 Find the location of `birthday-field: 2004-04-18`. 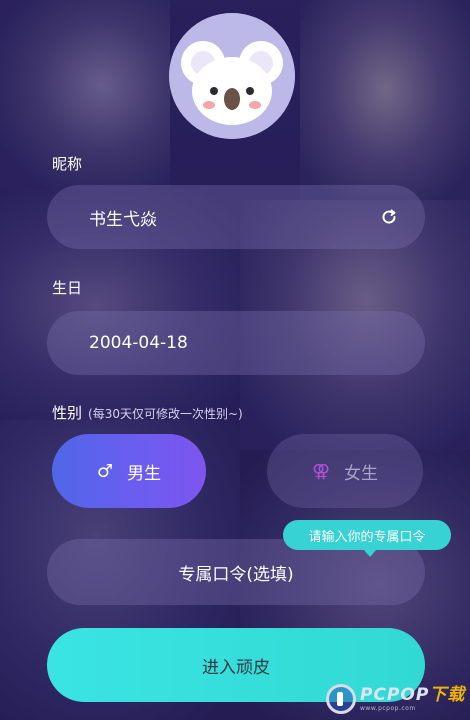

birthday-field: 2004-04-18 is located at coordinates (236, 343).